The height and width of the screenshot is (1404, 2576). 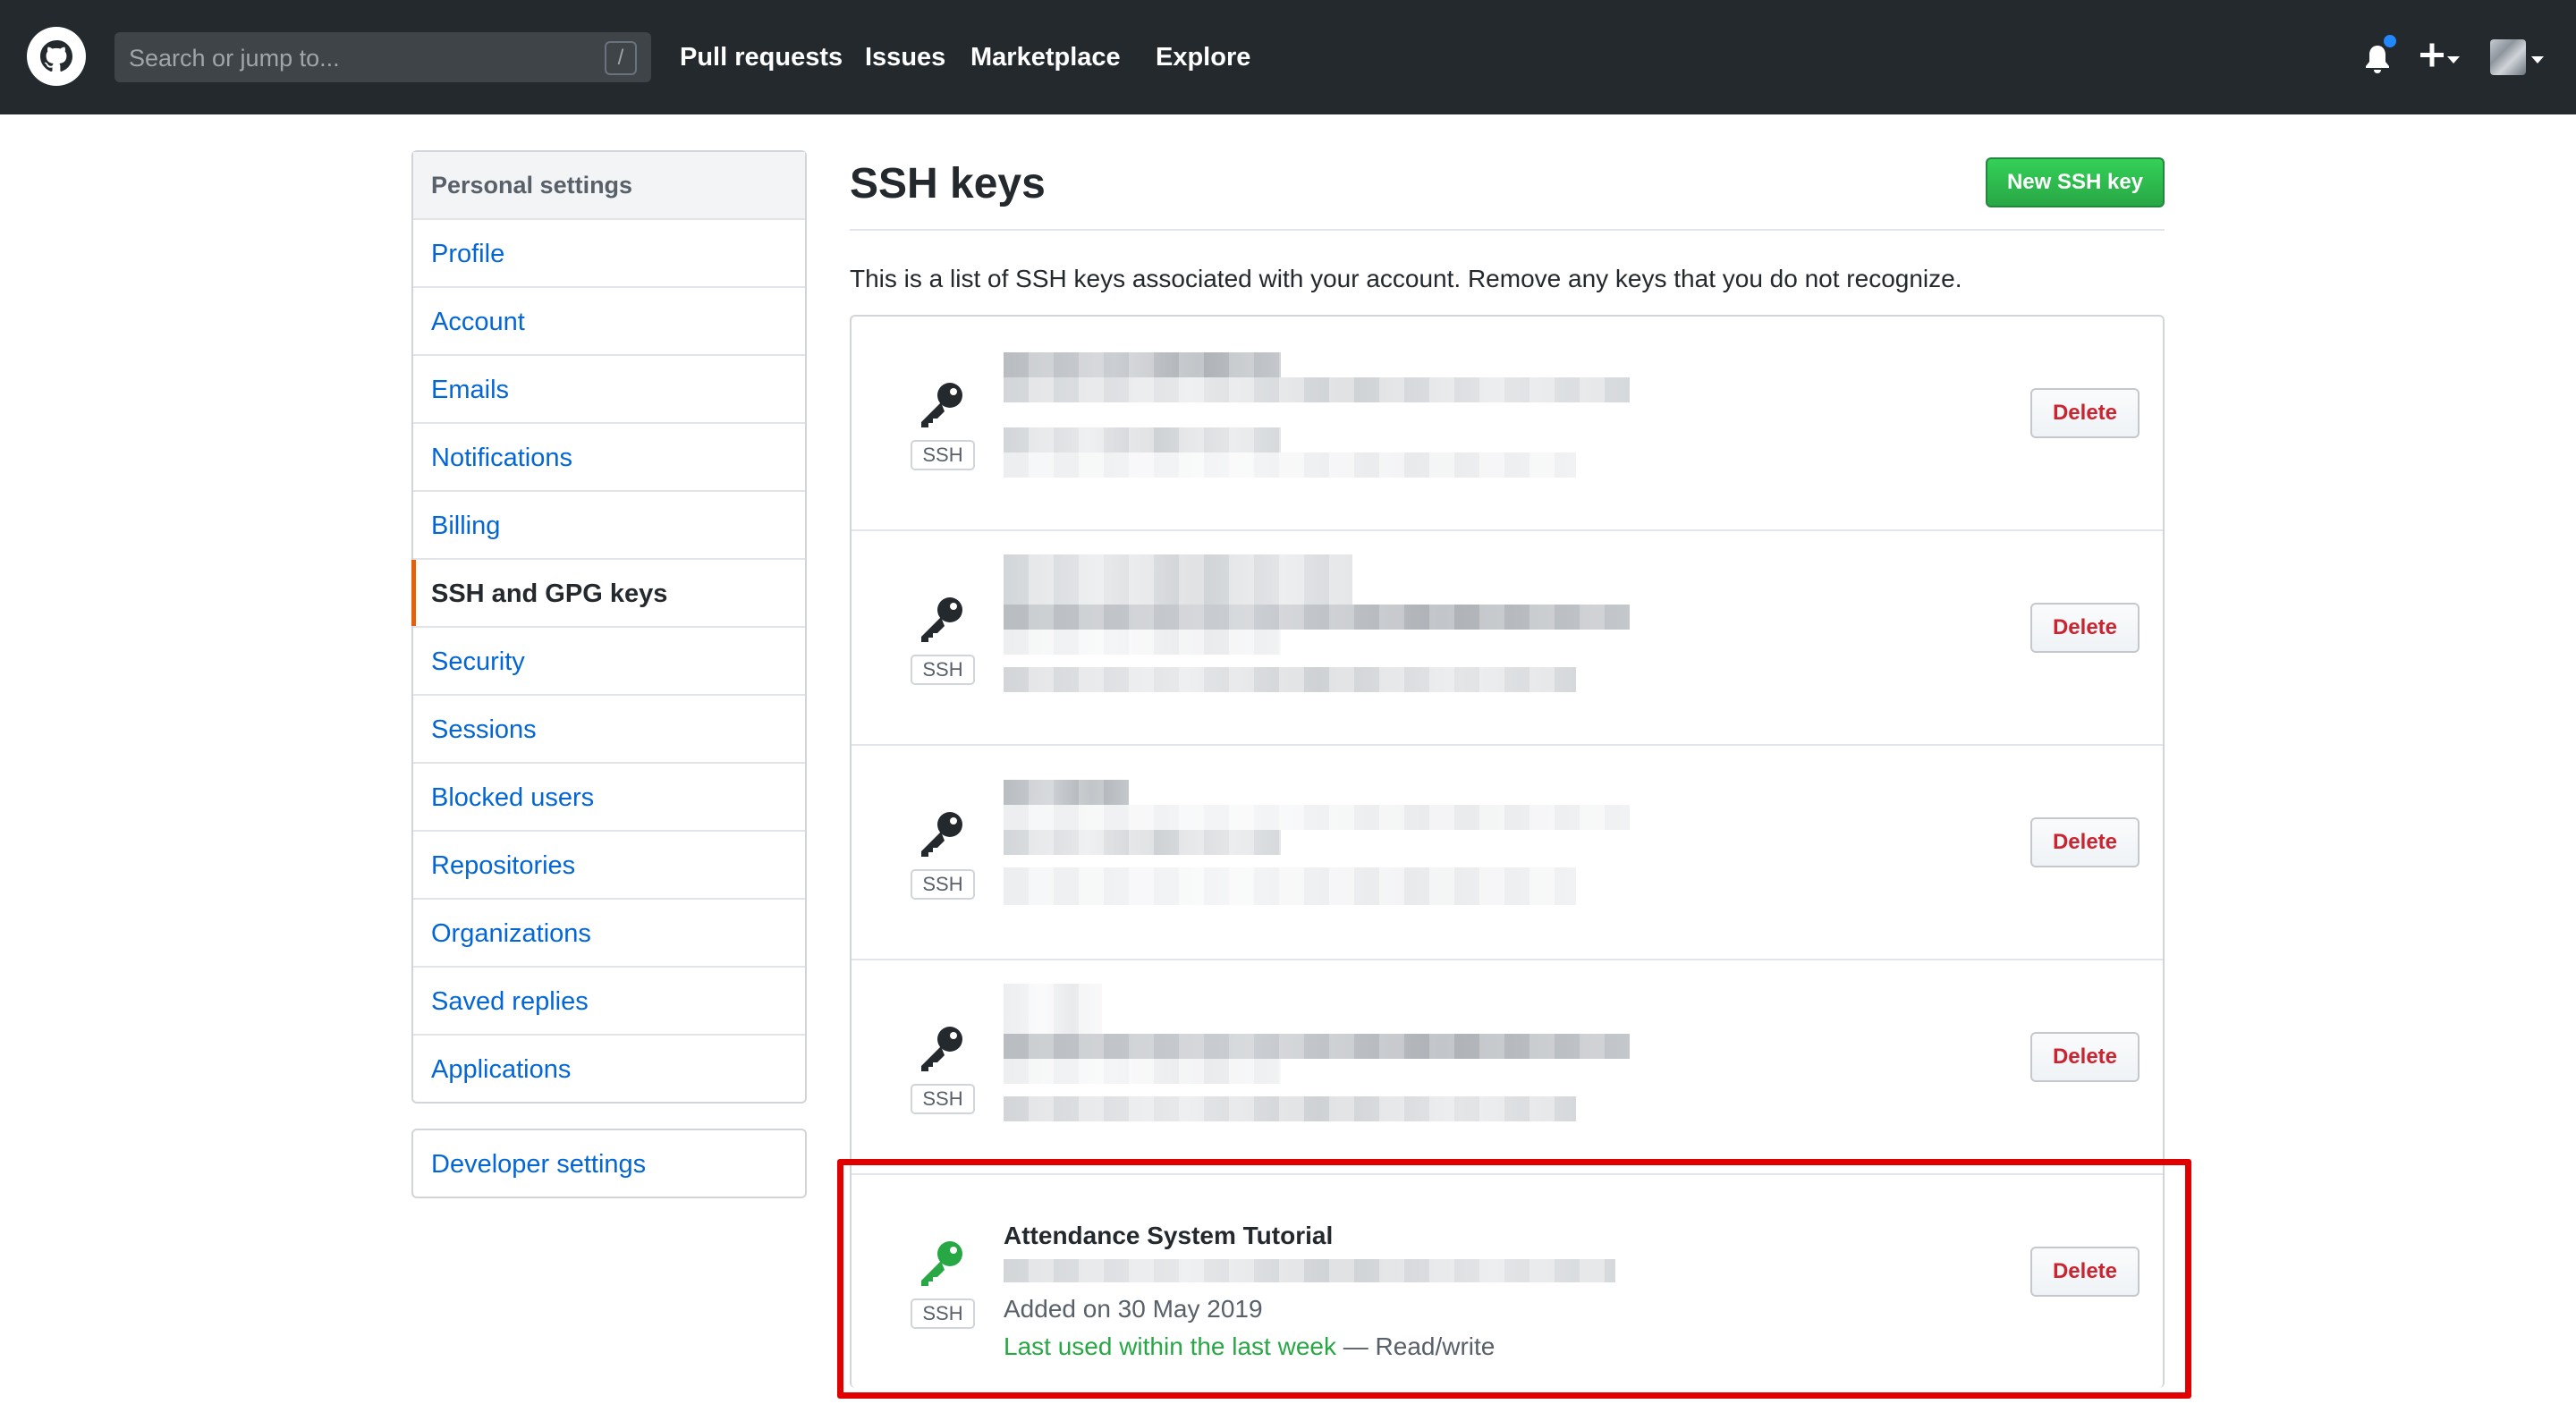 What do you see at coordinates (609, 1002) in the screenshot?
I see `sidebar-item-saved-replies: Saved replies` at bounding box center [609, 1002].